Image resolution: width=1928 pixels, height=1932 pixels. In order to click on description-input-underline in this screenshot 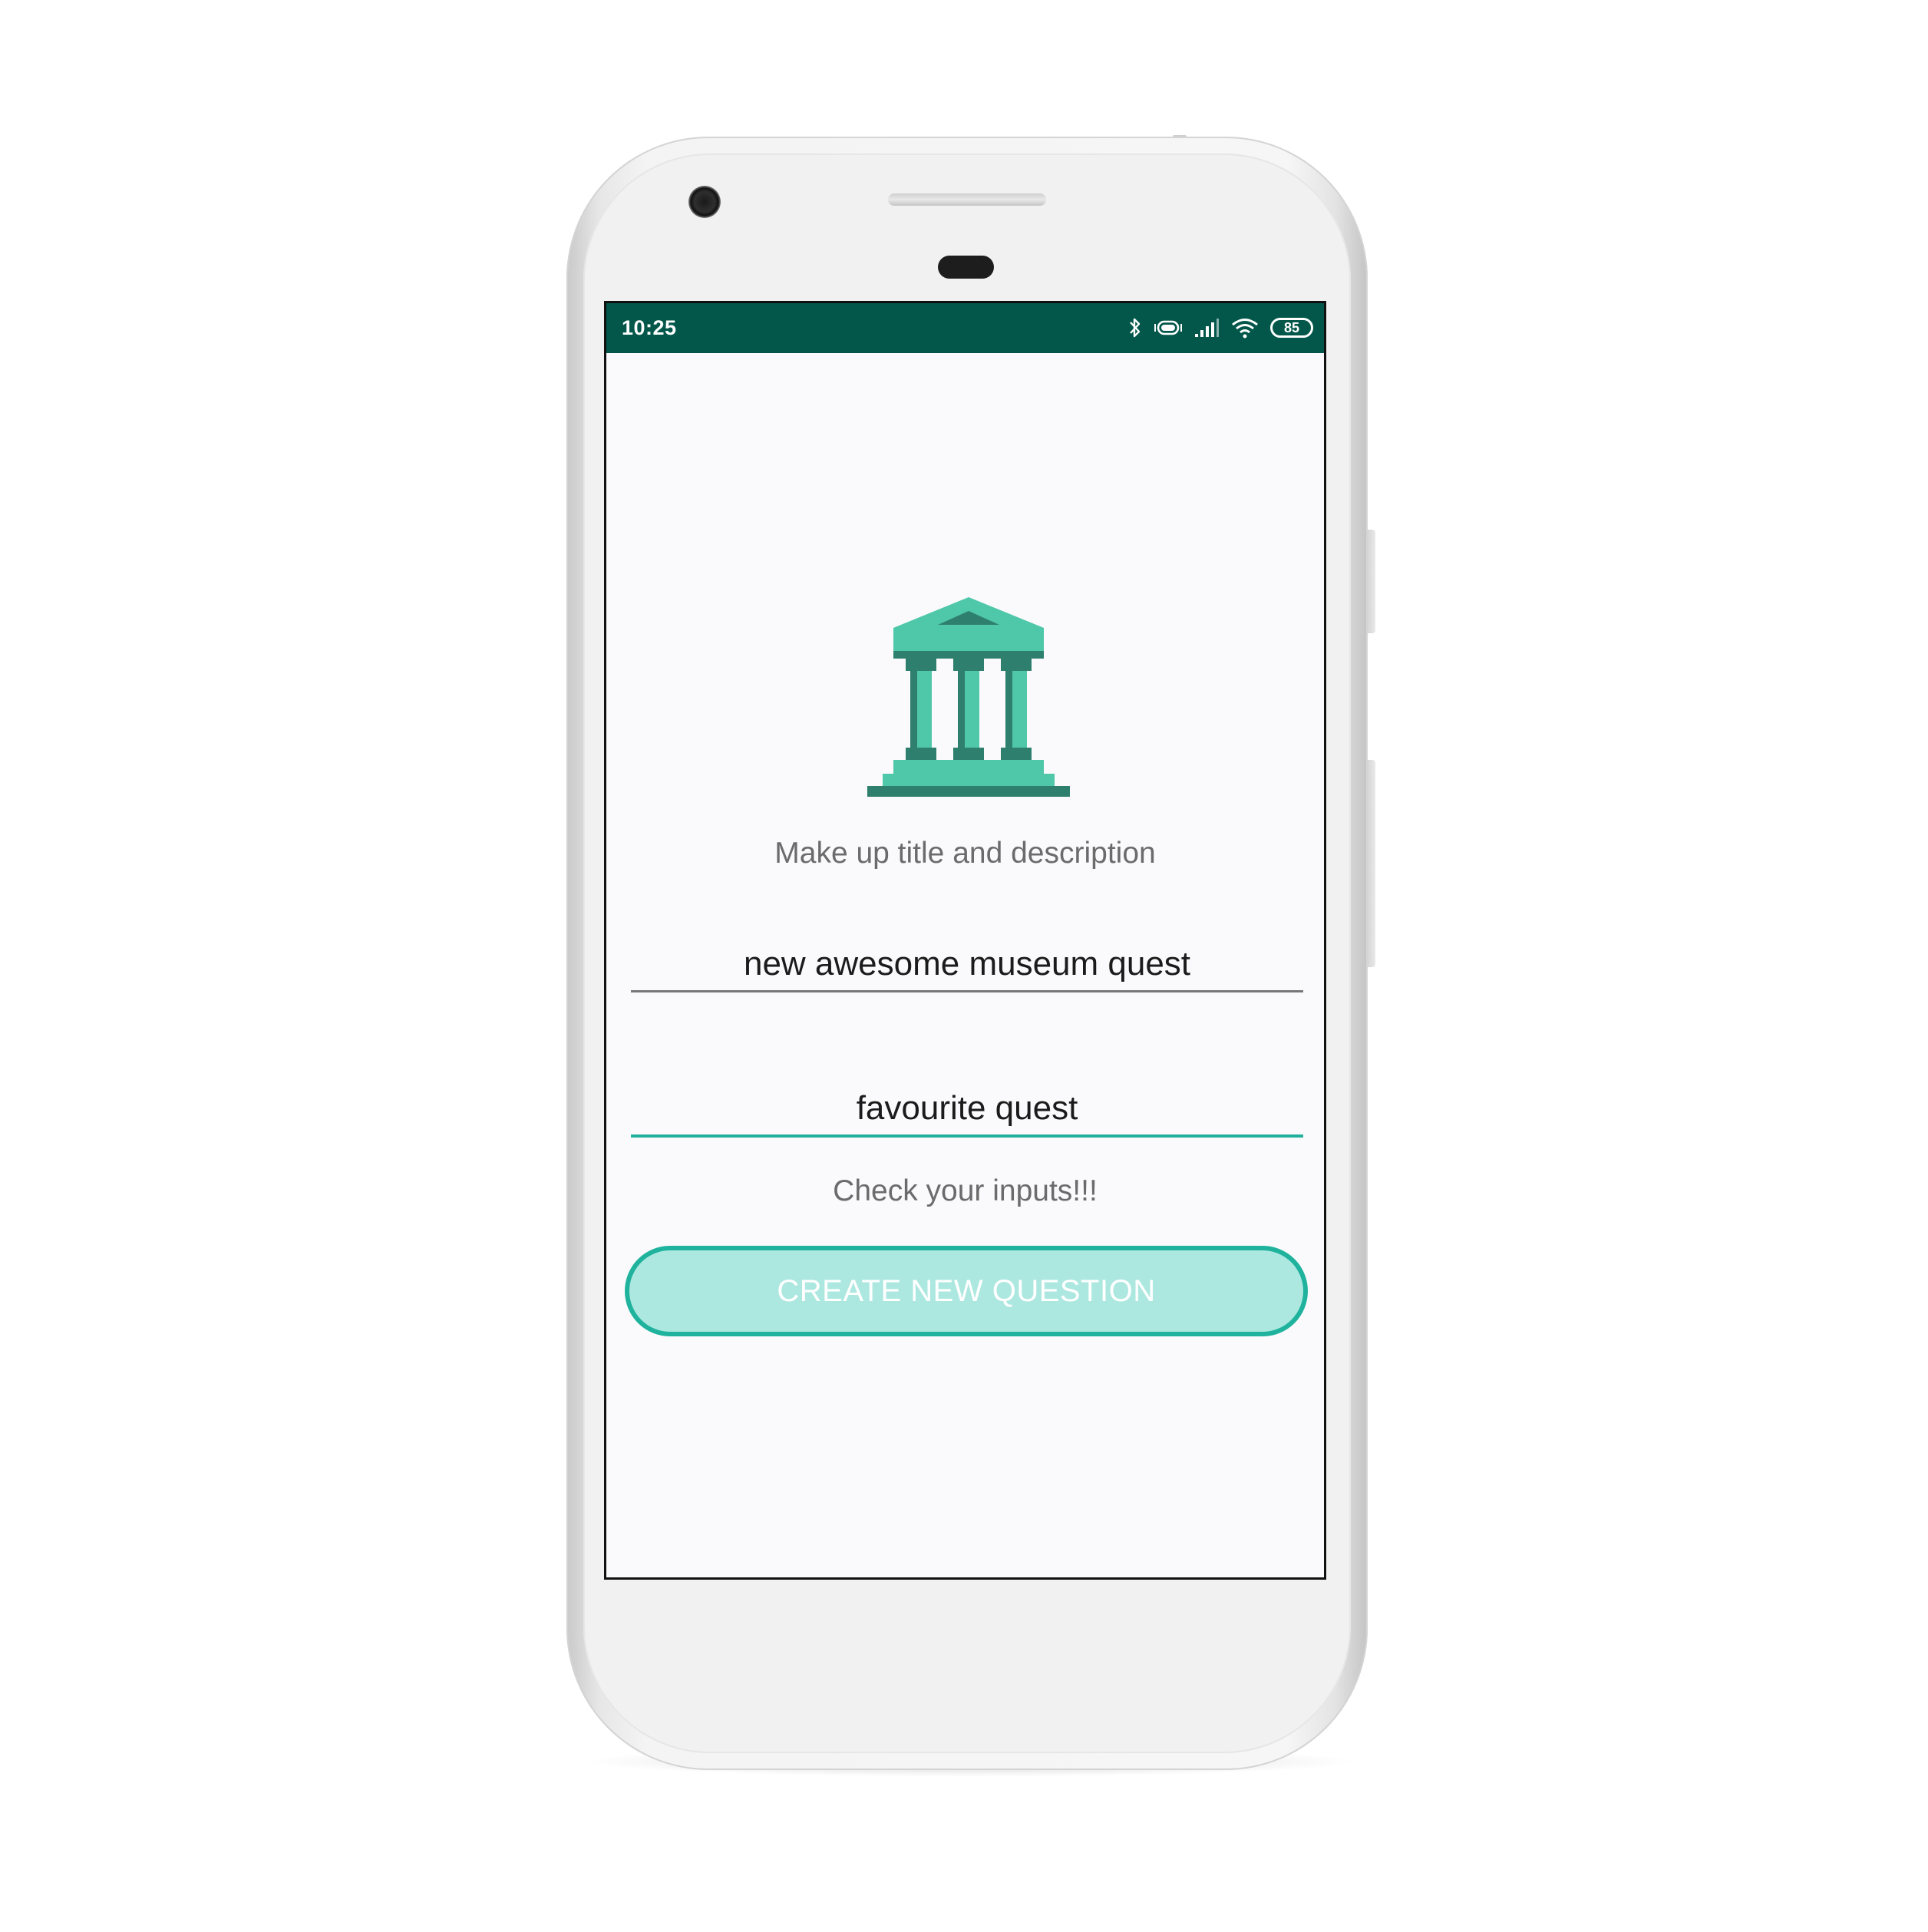, I will do `click(967, 1136)`.